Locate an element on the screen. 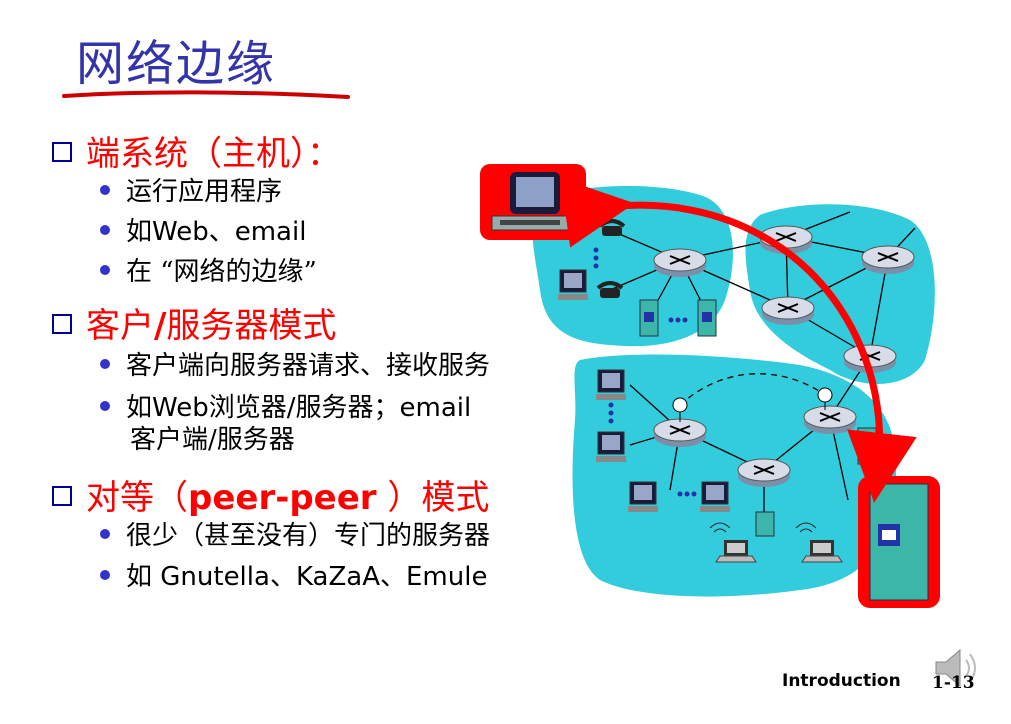 This screenshot has width=1011, height=724. bullet-item: 客户端向服务器请求、接收服务 is located at coordinates (295, 366).